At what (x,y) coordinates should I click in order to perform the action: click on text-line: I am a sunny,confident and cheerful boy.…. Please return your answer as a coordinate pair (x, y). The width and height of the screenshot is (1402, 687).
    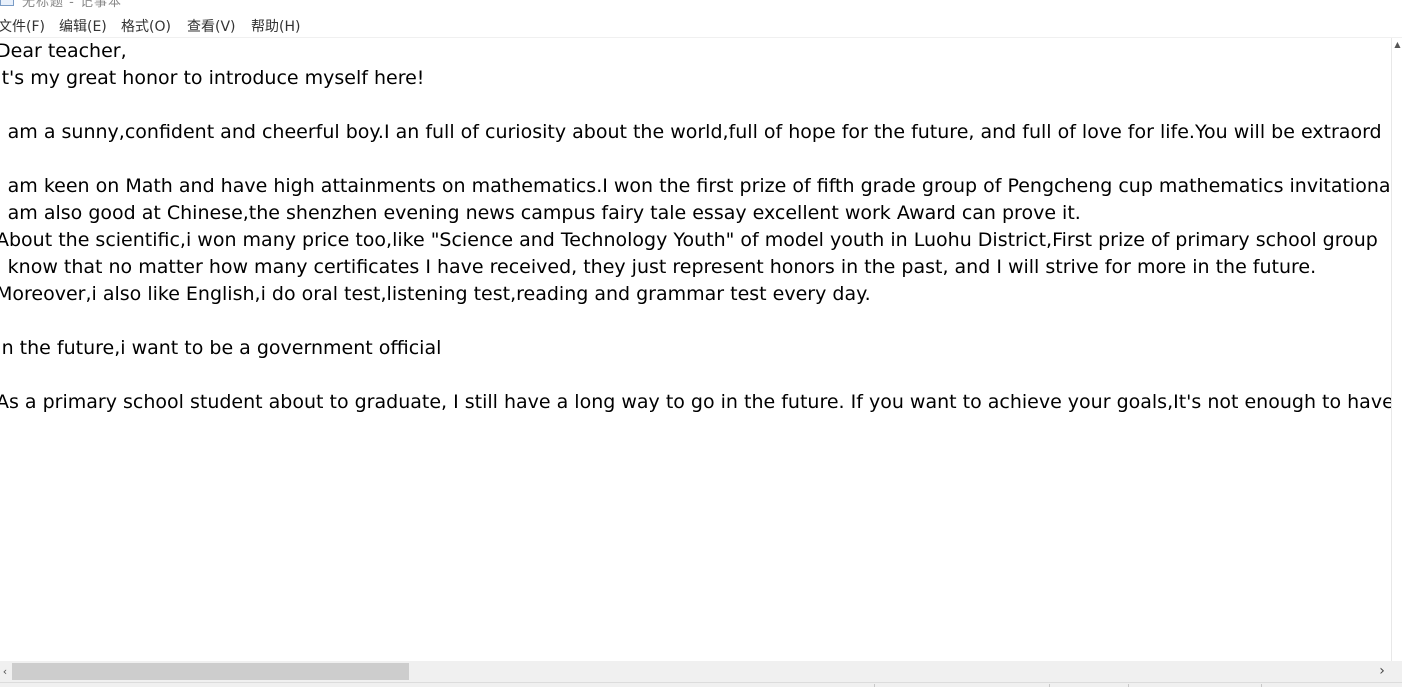
    Looking at the image, I should click on (691, 132).